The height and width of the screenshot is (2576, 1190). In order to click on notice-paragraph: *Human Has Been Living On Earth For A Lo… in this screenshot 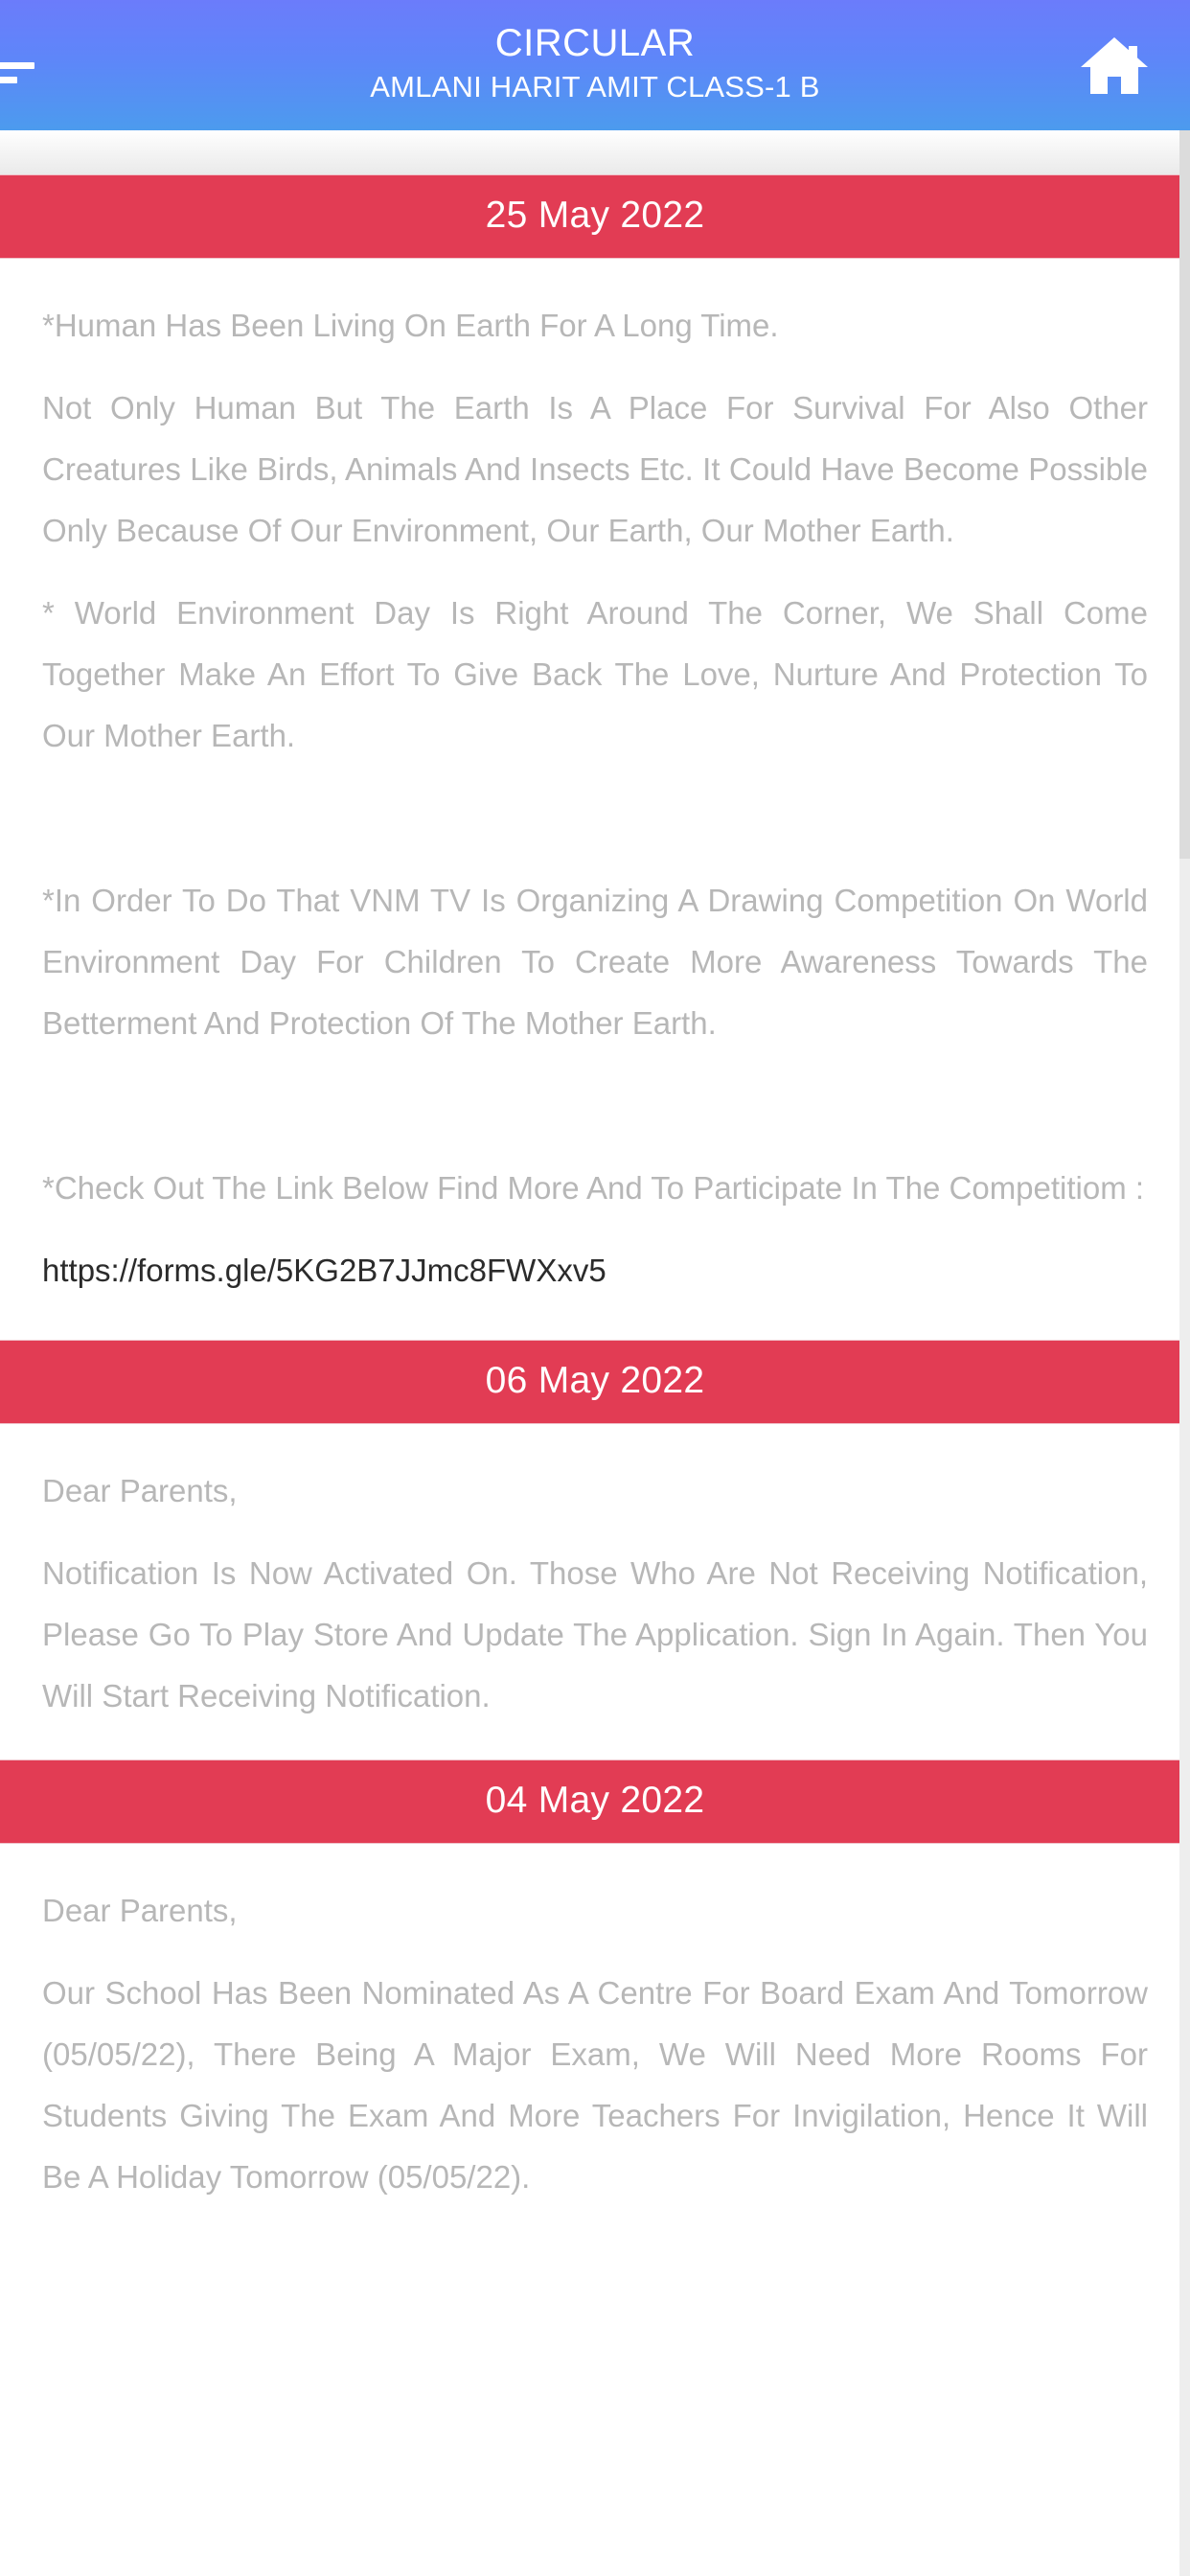, I will do `click(411, 325)`.